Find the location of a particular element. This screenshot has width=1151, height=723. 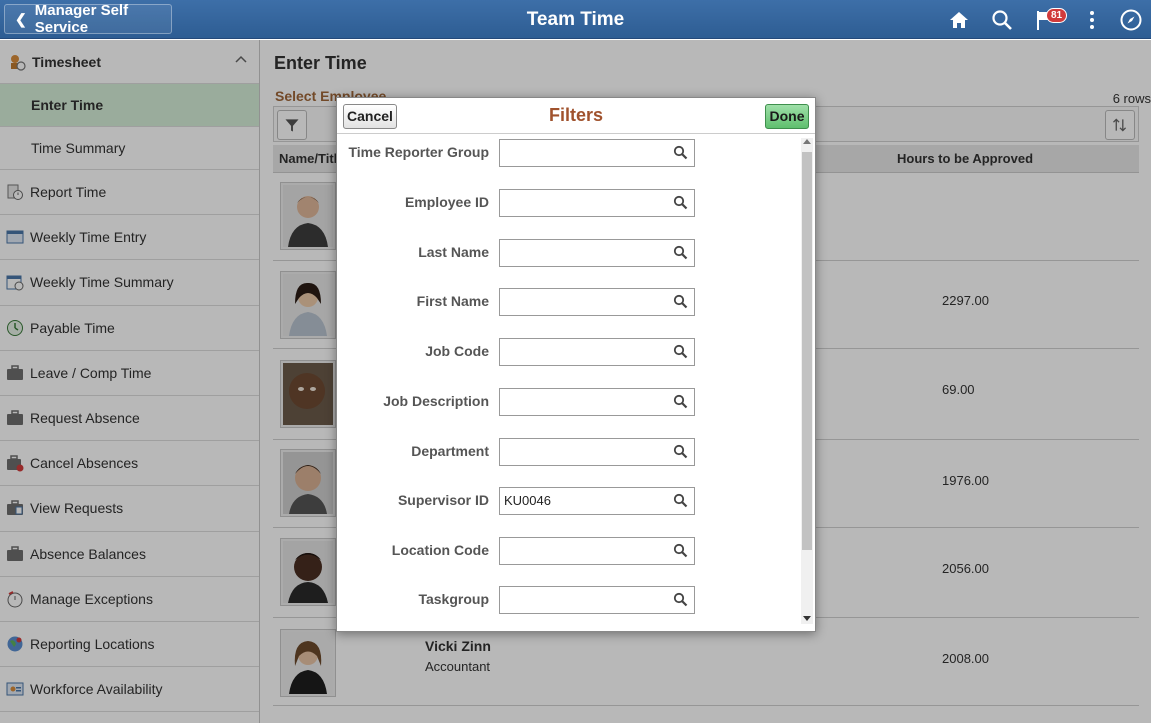

field-label: Taskgroup is located at coordinates (453, 599).